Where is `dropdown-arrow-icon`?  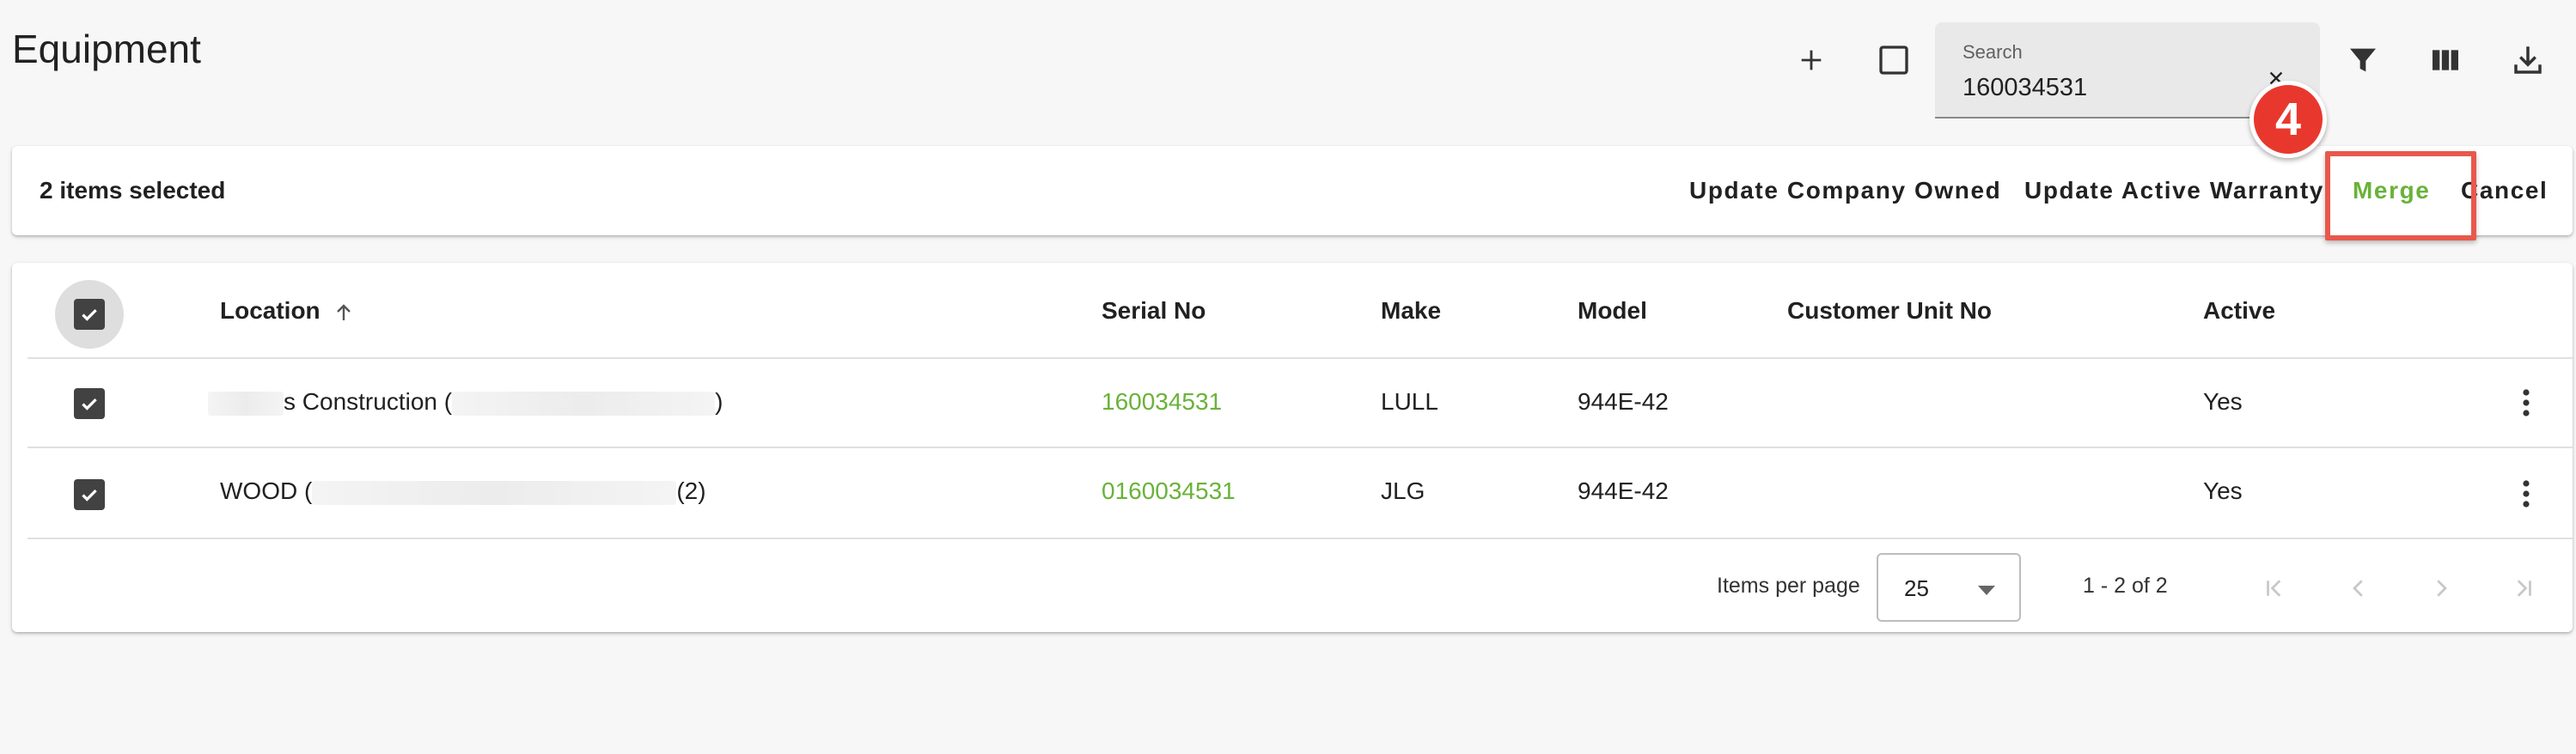 dropdown-arrow-icon is located at coordinates (1986, 590).